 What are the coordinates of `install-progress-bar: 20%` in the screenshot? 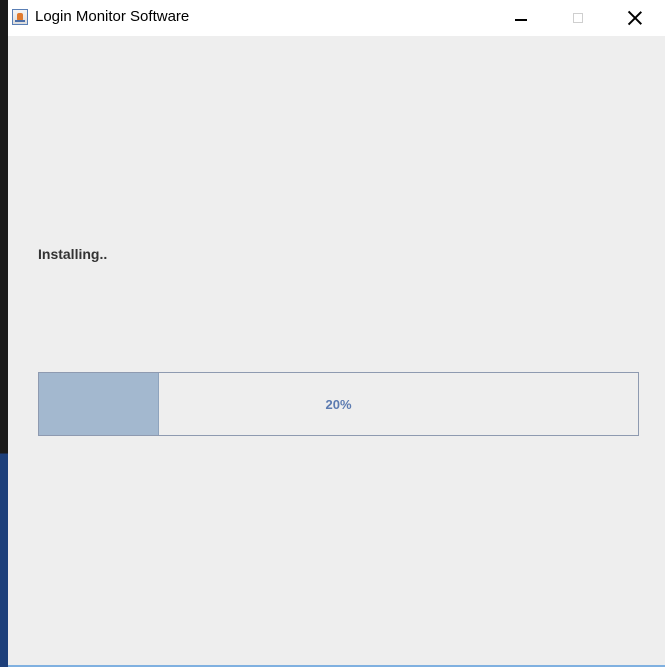 It's located at (338, 404).